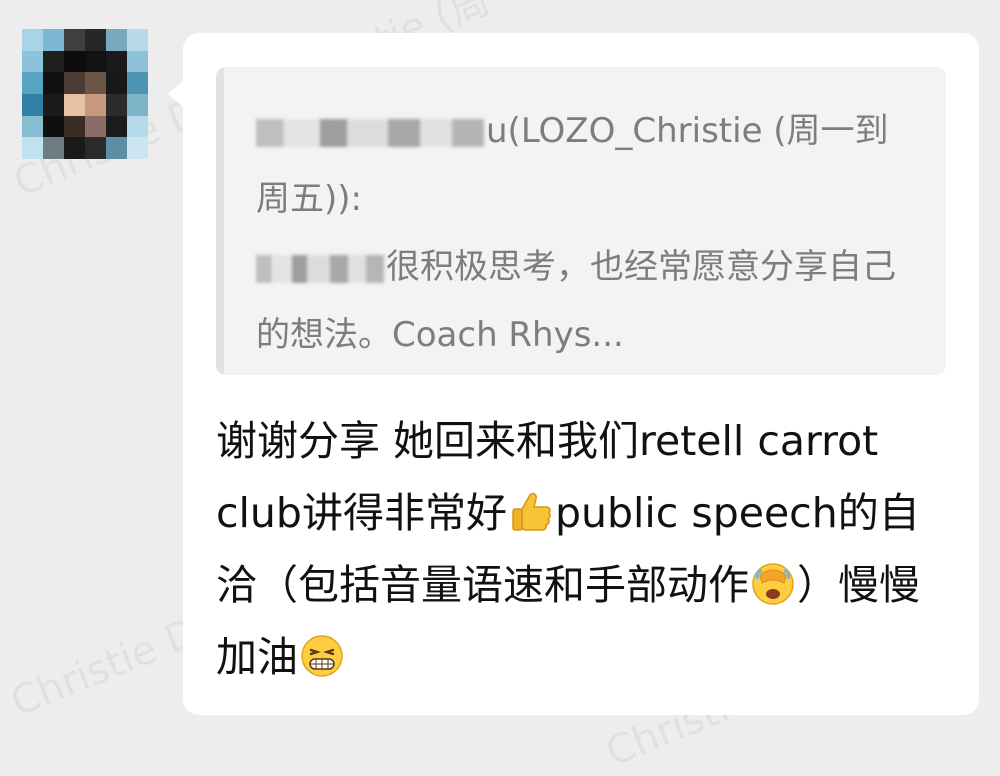  Describe the element at coordinates (531, 511) in the screenshot. I see `thumbs-up-icon` at that location.